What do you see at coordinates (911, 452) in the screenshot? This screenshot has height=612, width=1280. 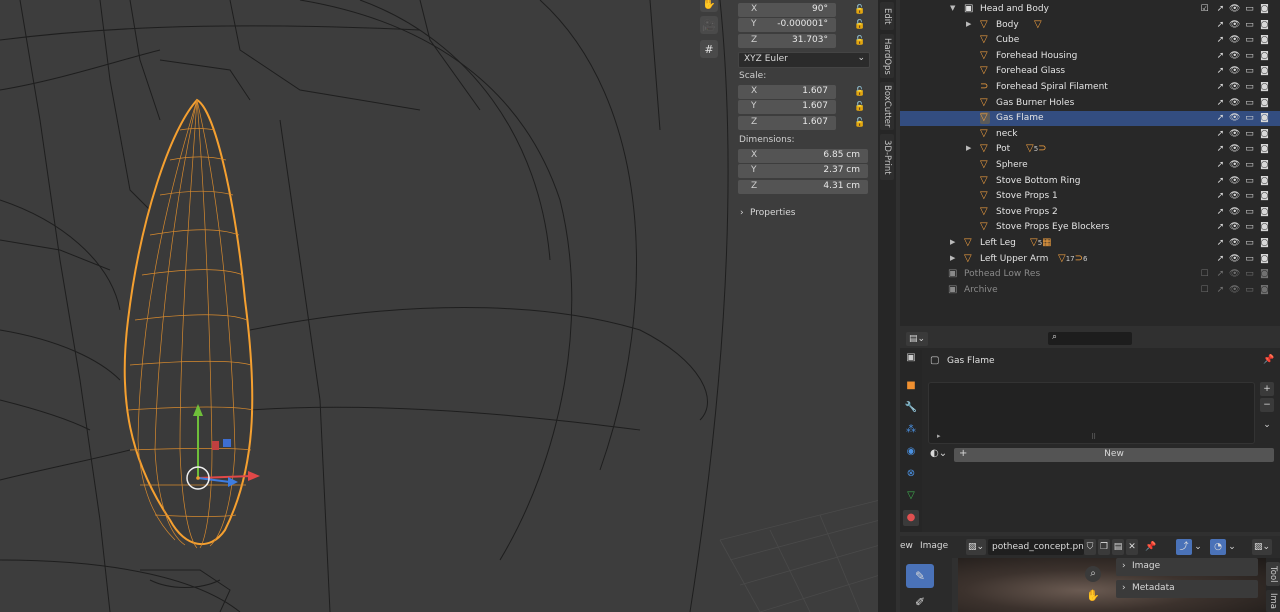 I see `physics-icon: ◉` at bounding box center [911, 452].